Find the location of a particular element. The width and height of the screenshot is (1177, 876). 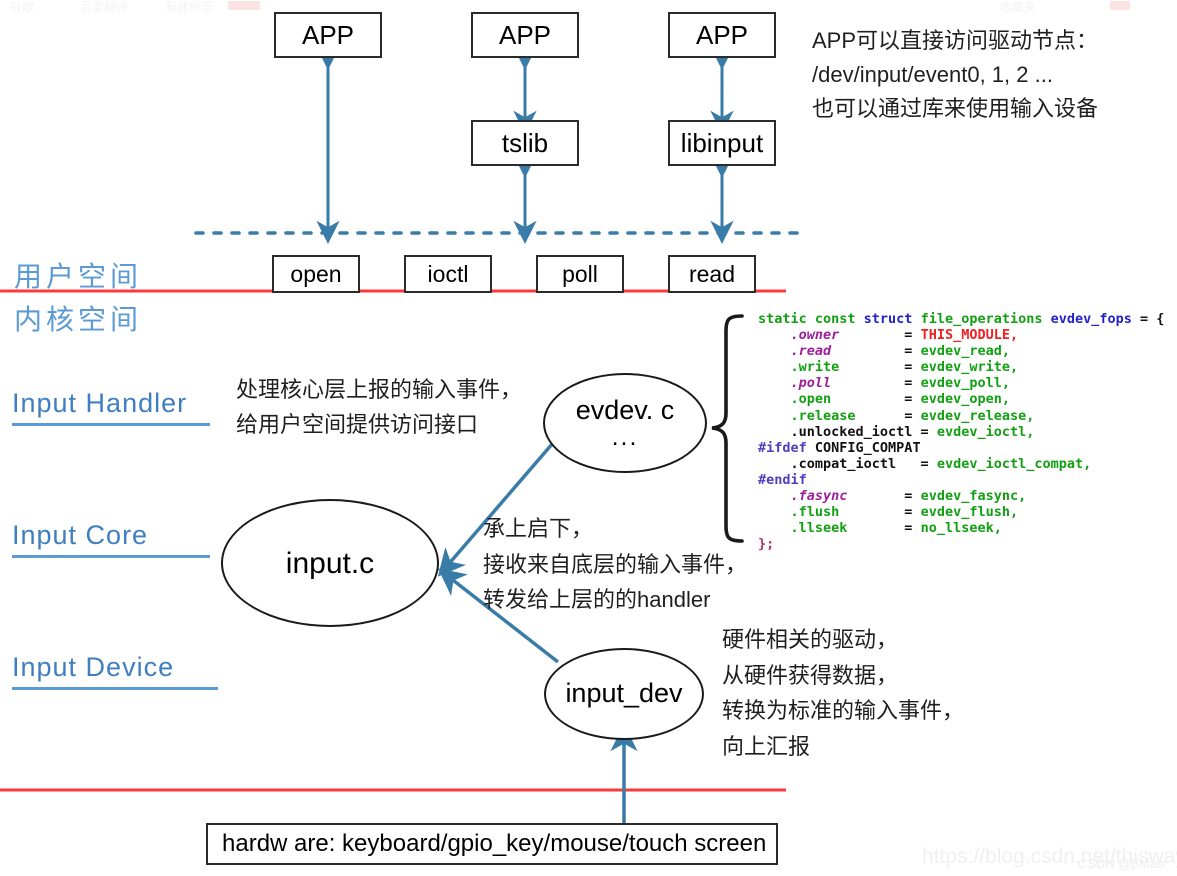

code-line-9: .compat_ioctl = evdev_ioctl_compat, is located at coordinates (961, 464).